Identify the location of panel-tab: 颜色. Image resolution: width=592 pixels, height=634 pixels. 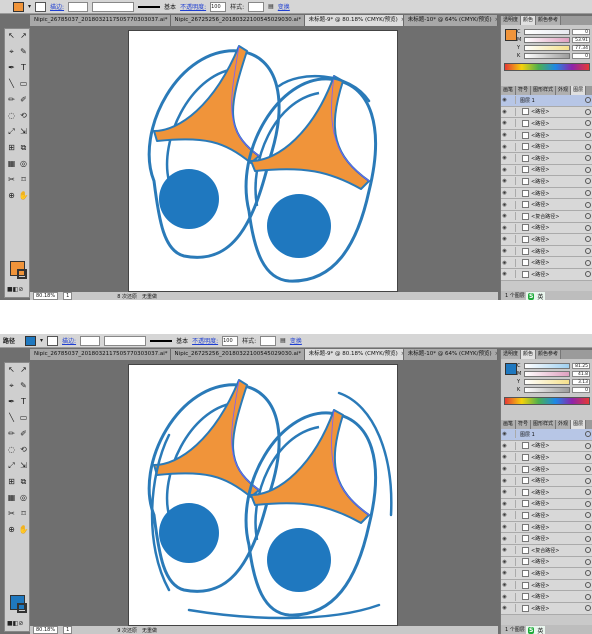
(529, 354).